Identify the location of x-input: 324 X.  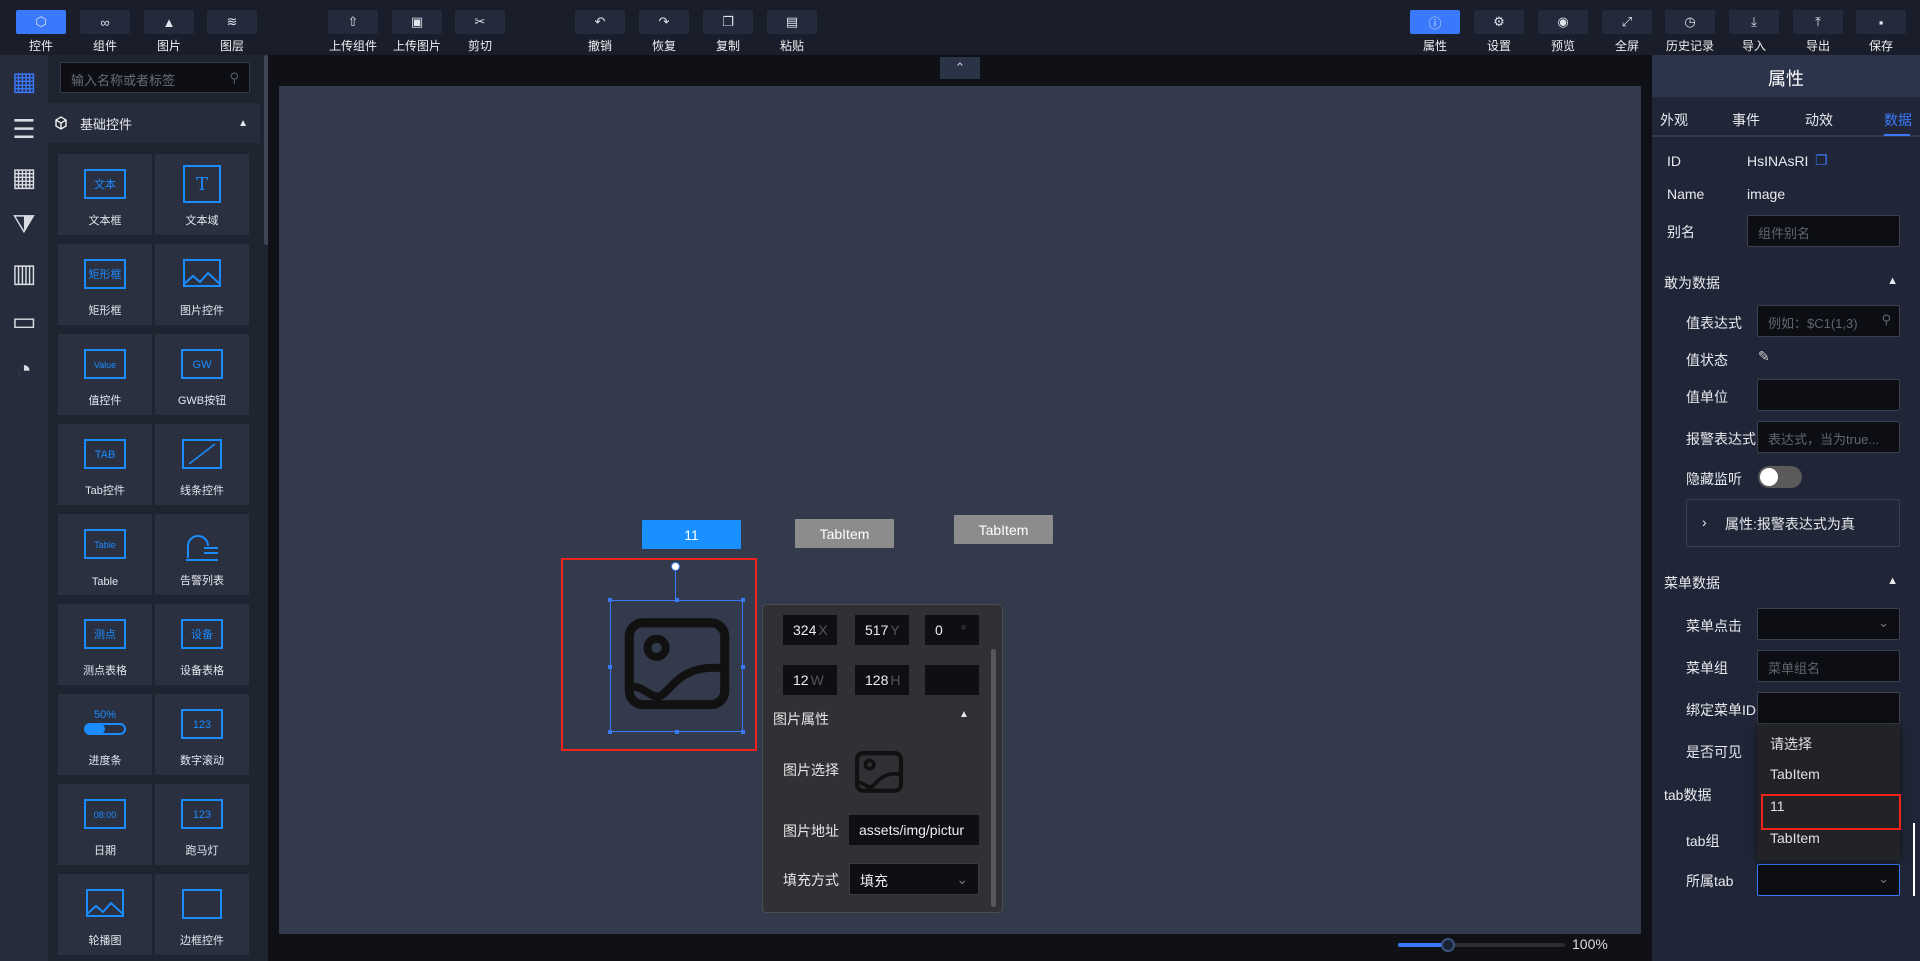
(810, 630).